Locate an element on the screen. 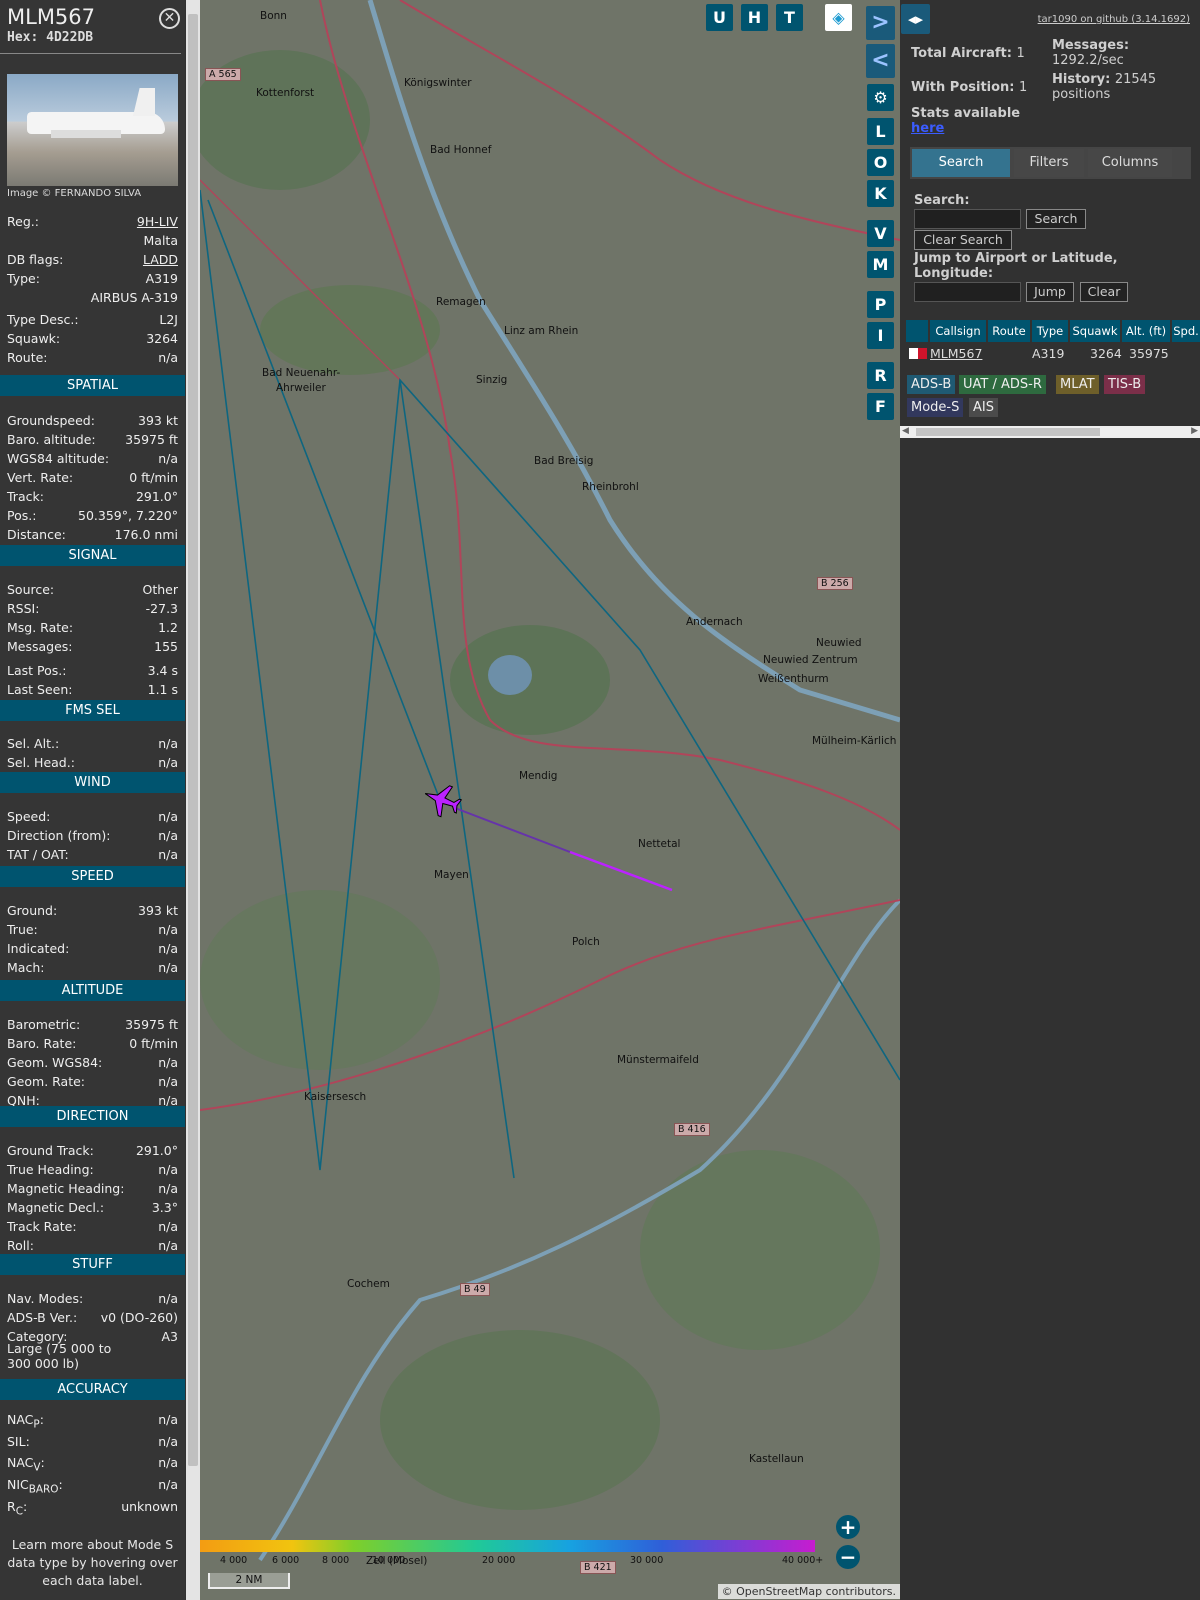 The image size is (1200, 1600). map-button-k: K is located at coordinates (880, 193).